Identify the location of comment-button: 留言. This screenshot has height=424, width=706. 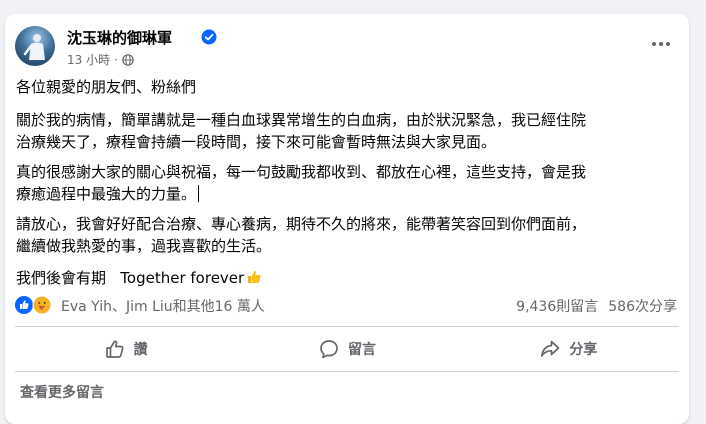
(346, 349).